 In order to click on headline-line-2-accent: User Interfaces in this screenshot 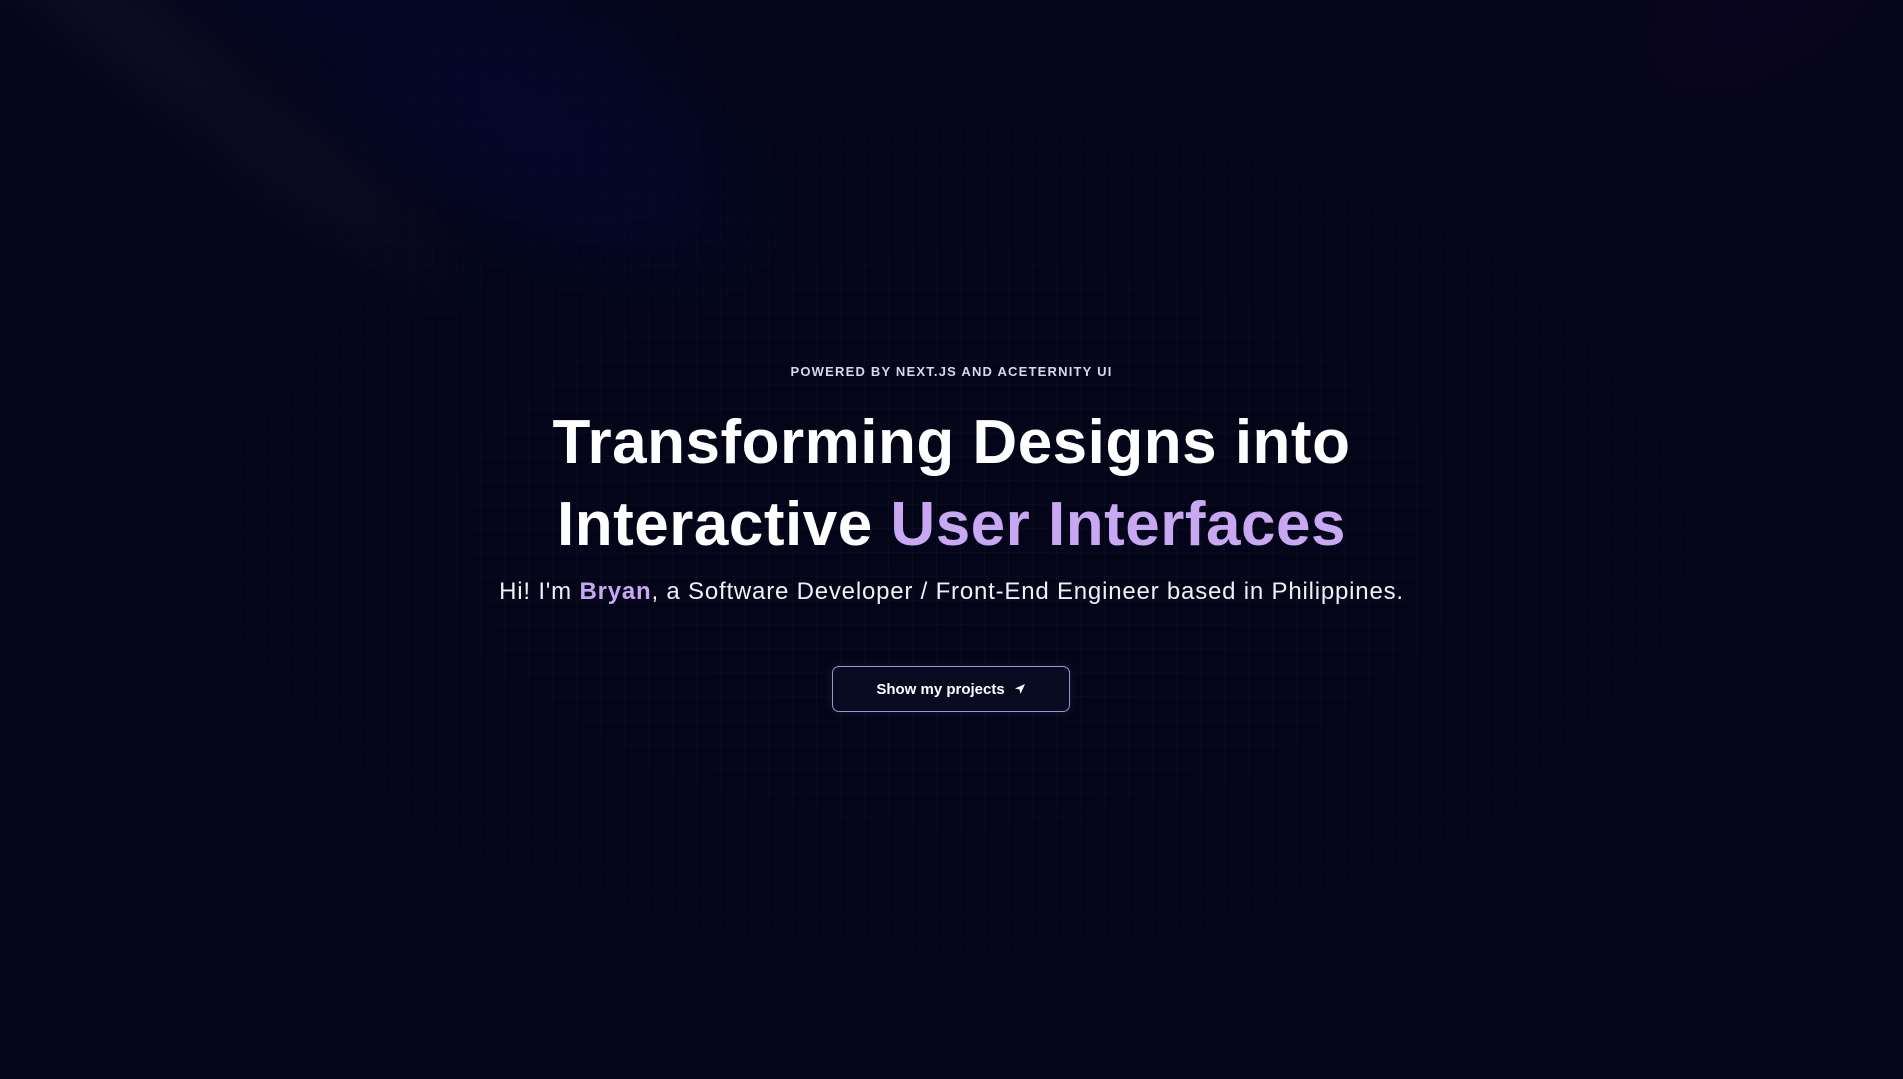, I will do `click(1118, 524)`.